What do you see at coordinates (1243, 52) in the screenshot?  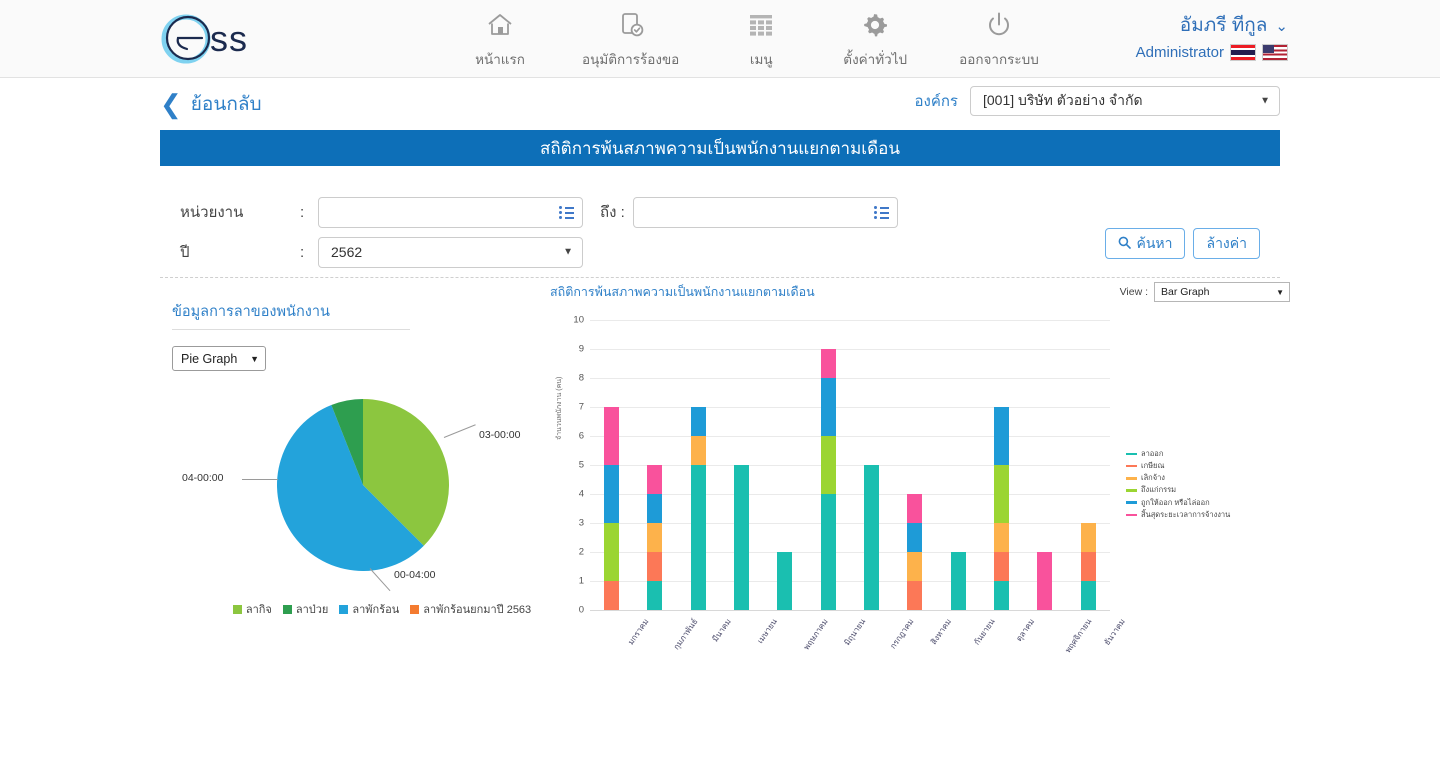 I see `flag-th-icon` at bounding box center [1243, 52].